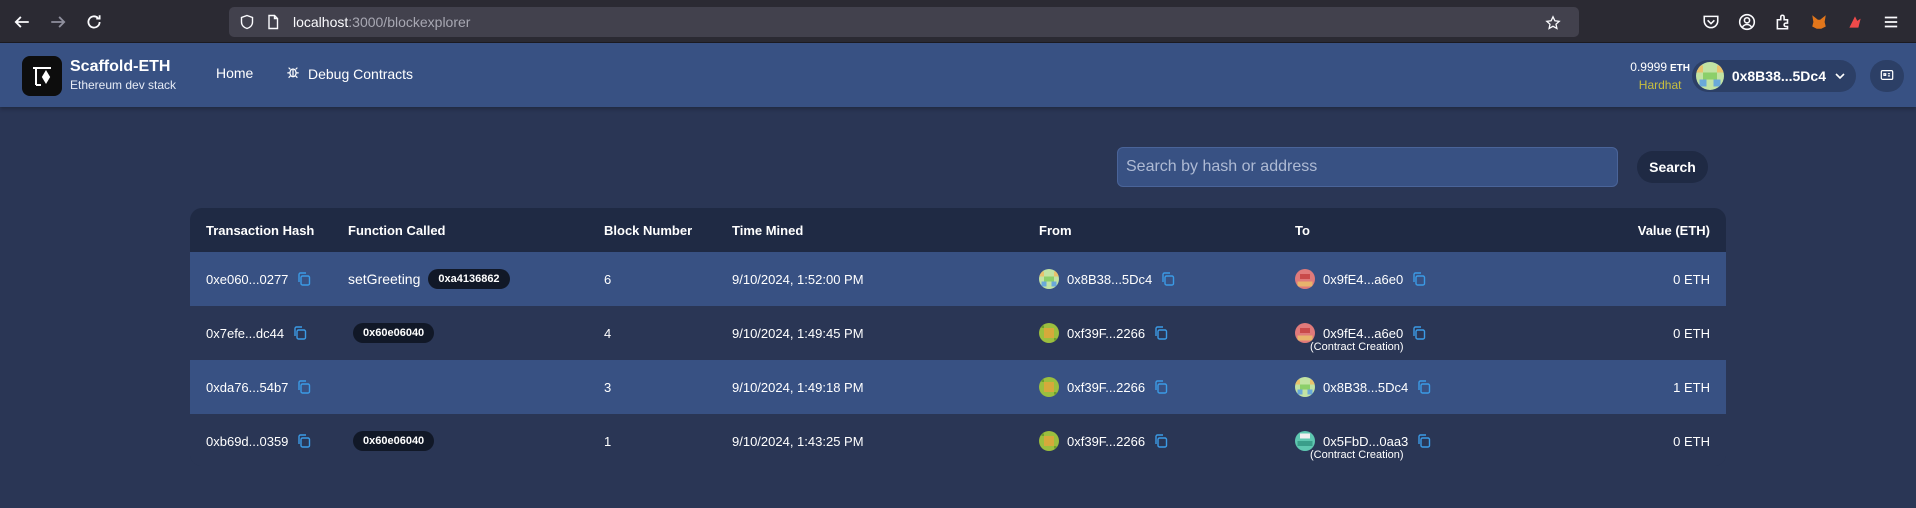 The image size is (1916, 508). I want to click on col-value: Value (ETH), so click(1673, 230).